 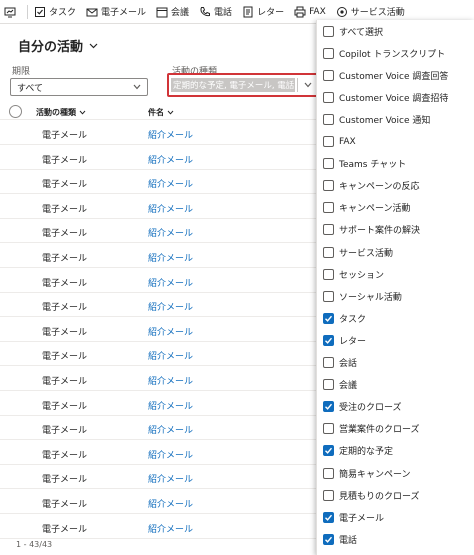 I want to click on toolbar-task-button: タスク, so click(x=56, y=12).